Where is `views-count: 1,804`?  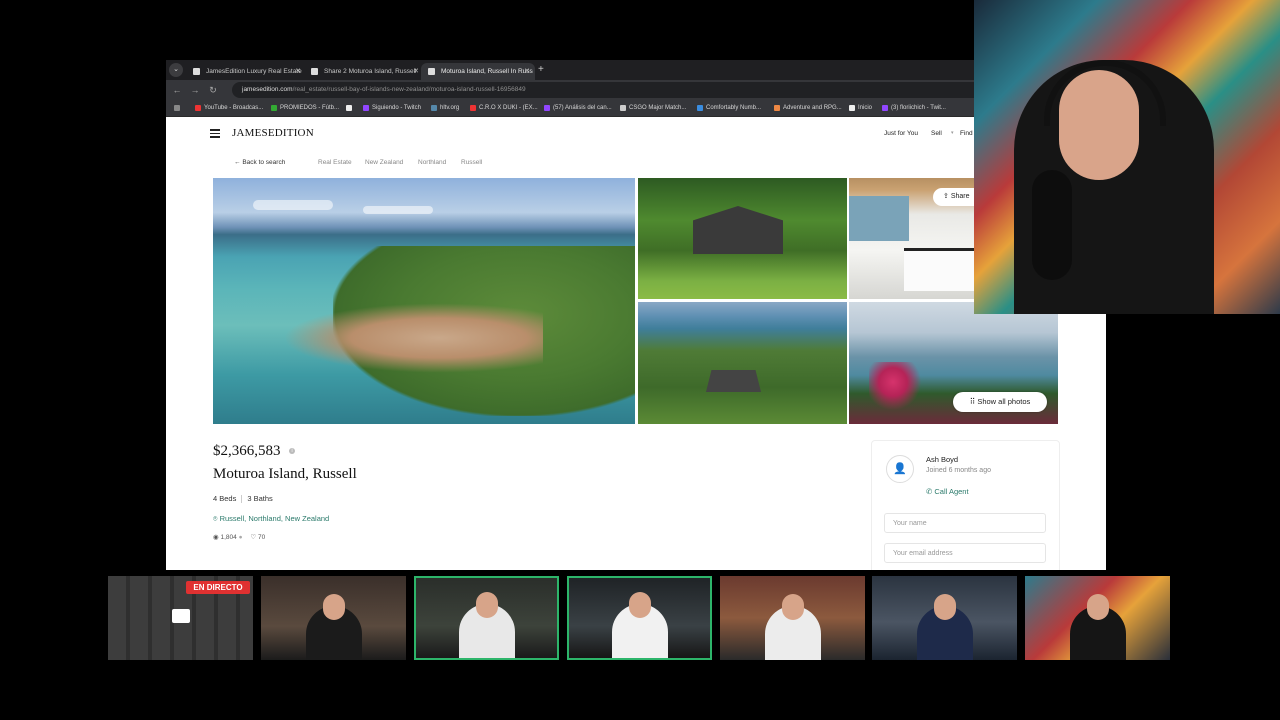 views-count: 1,804 is located at coordinates (228, 537).